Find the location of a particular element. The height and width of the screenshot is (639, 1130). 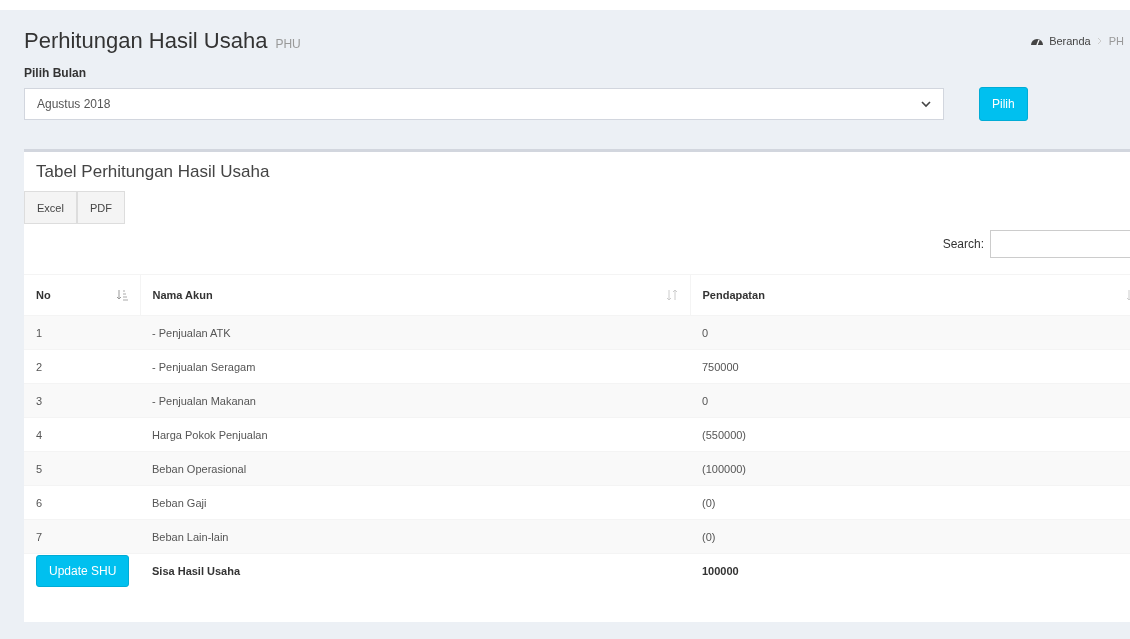

table-cell: 5 is located at coordinates (82, 468).